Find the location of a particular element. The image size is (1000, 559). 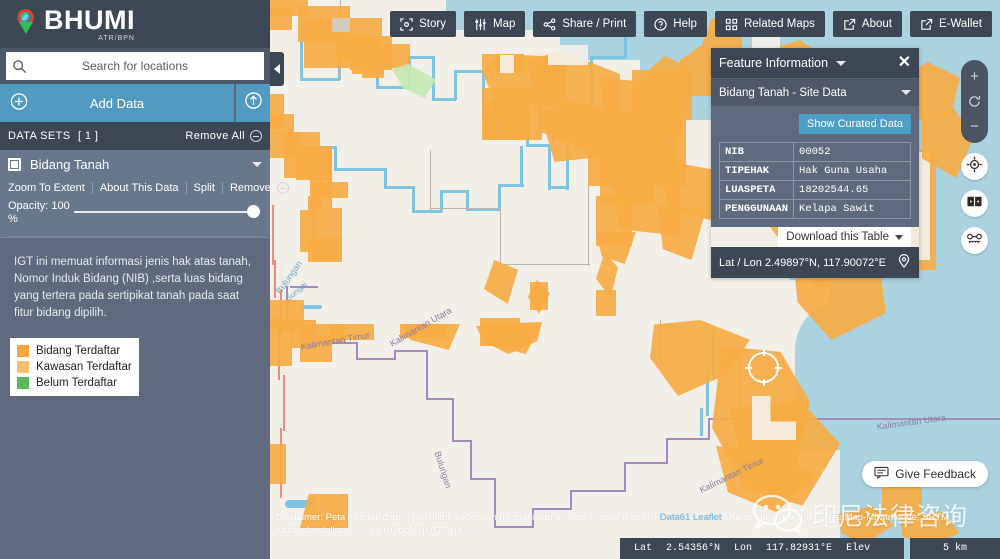

search-input is located at coordinates (148, 66).